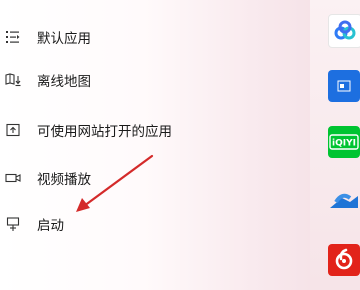  I want to click on baidu-netdisk-icon, so click(344, 31).